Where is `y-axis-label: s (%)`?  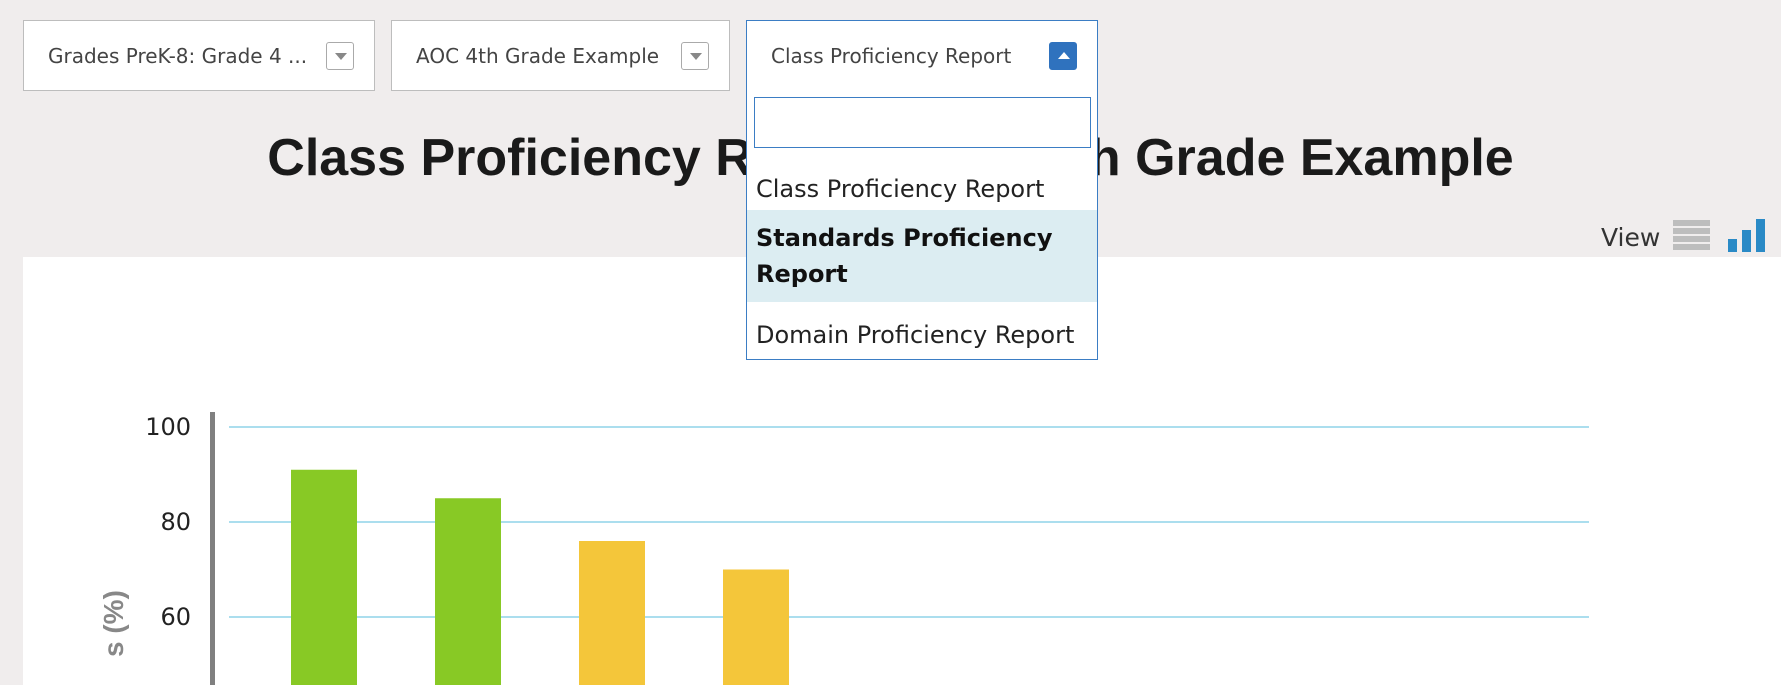 y-axis-label: s (%) is located at coordinates (113, 623).